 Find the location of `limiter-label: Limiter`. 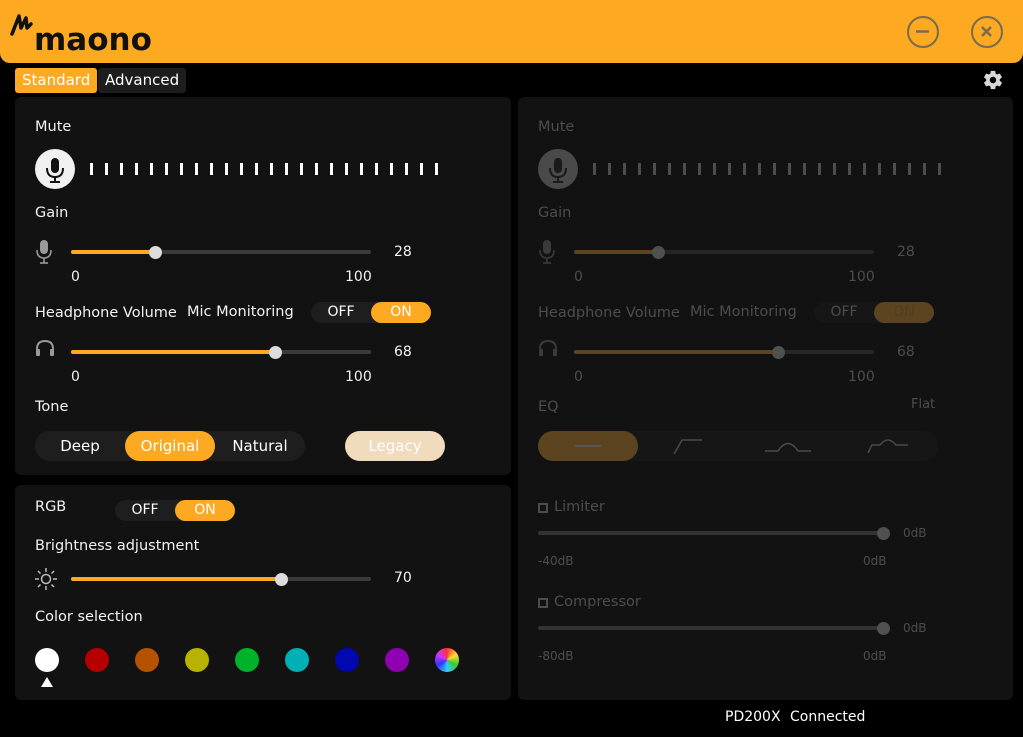

limiter-label: Limiter is located at coordinates (579, 507).